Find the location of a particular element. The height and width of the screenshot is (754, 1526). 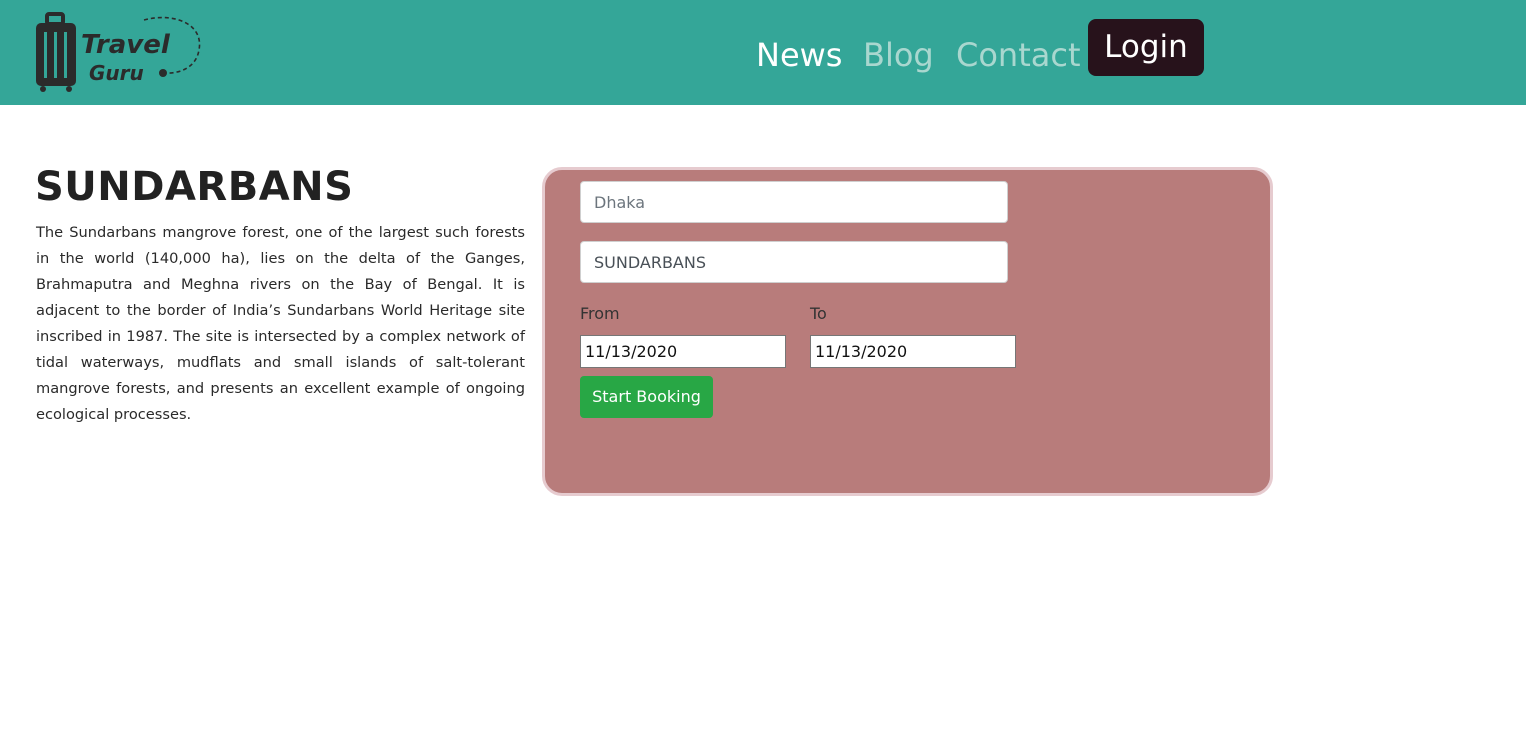

origin-input is located at coordinates (794, 202).